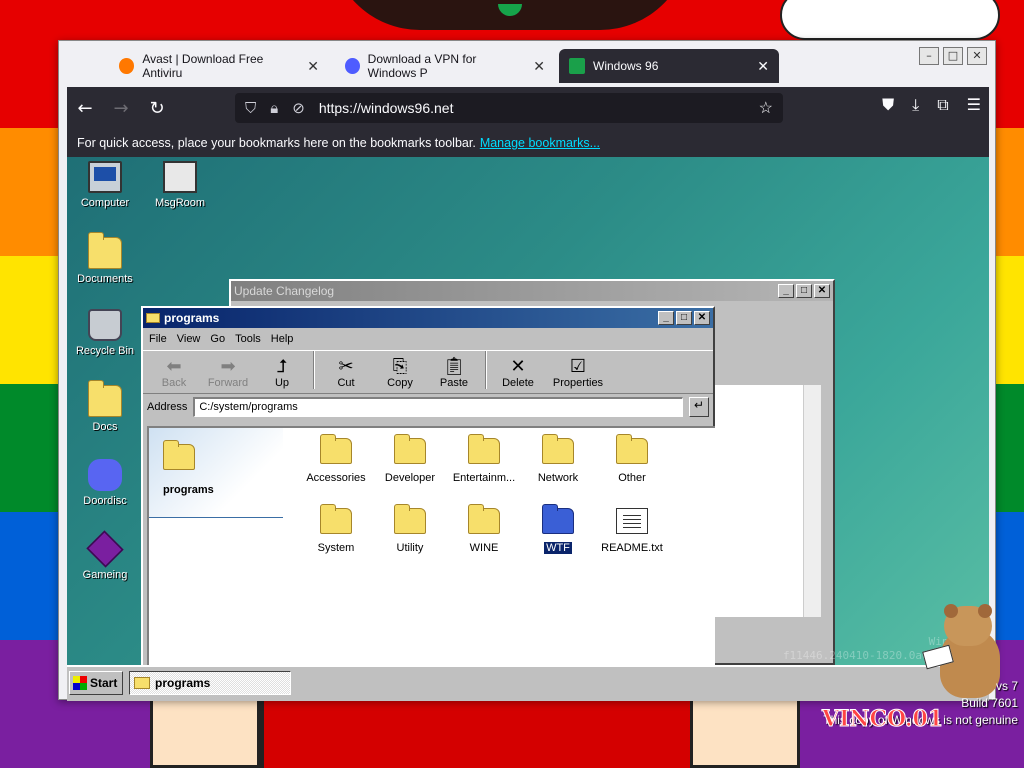 The height and width of the screenshot is (768, 1024). Describe the element at coordinates (882, 719) in the screenshot. I see `vinco-logo: VINCO.01` at that location.